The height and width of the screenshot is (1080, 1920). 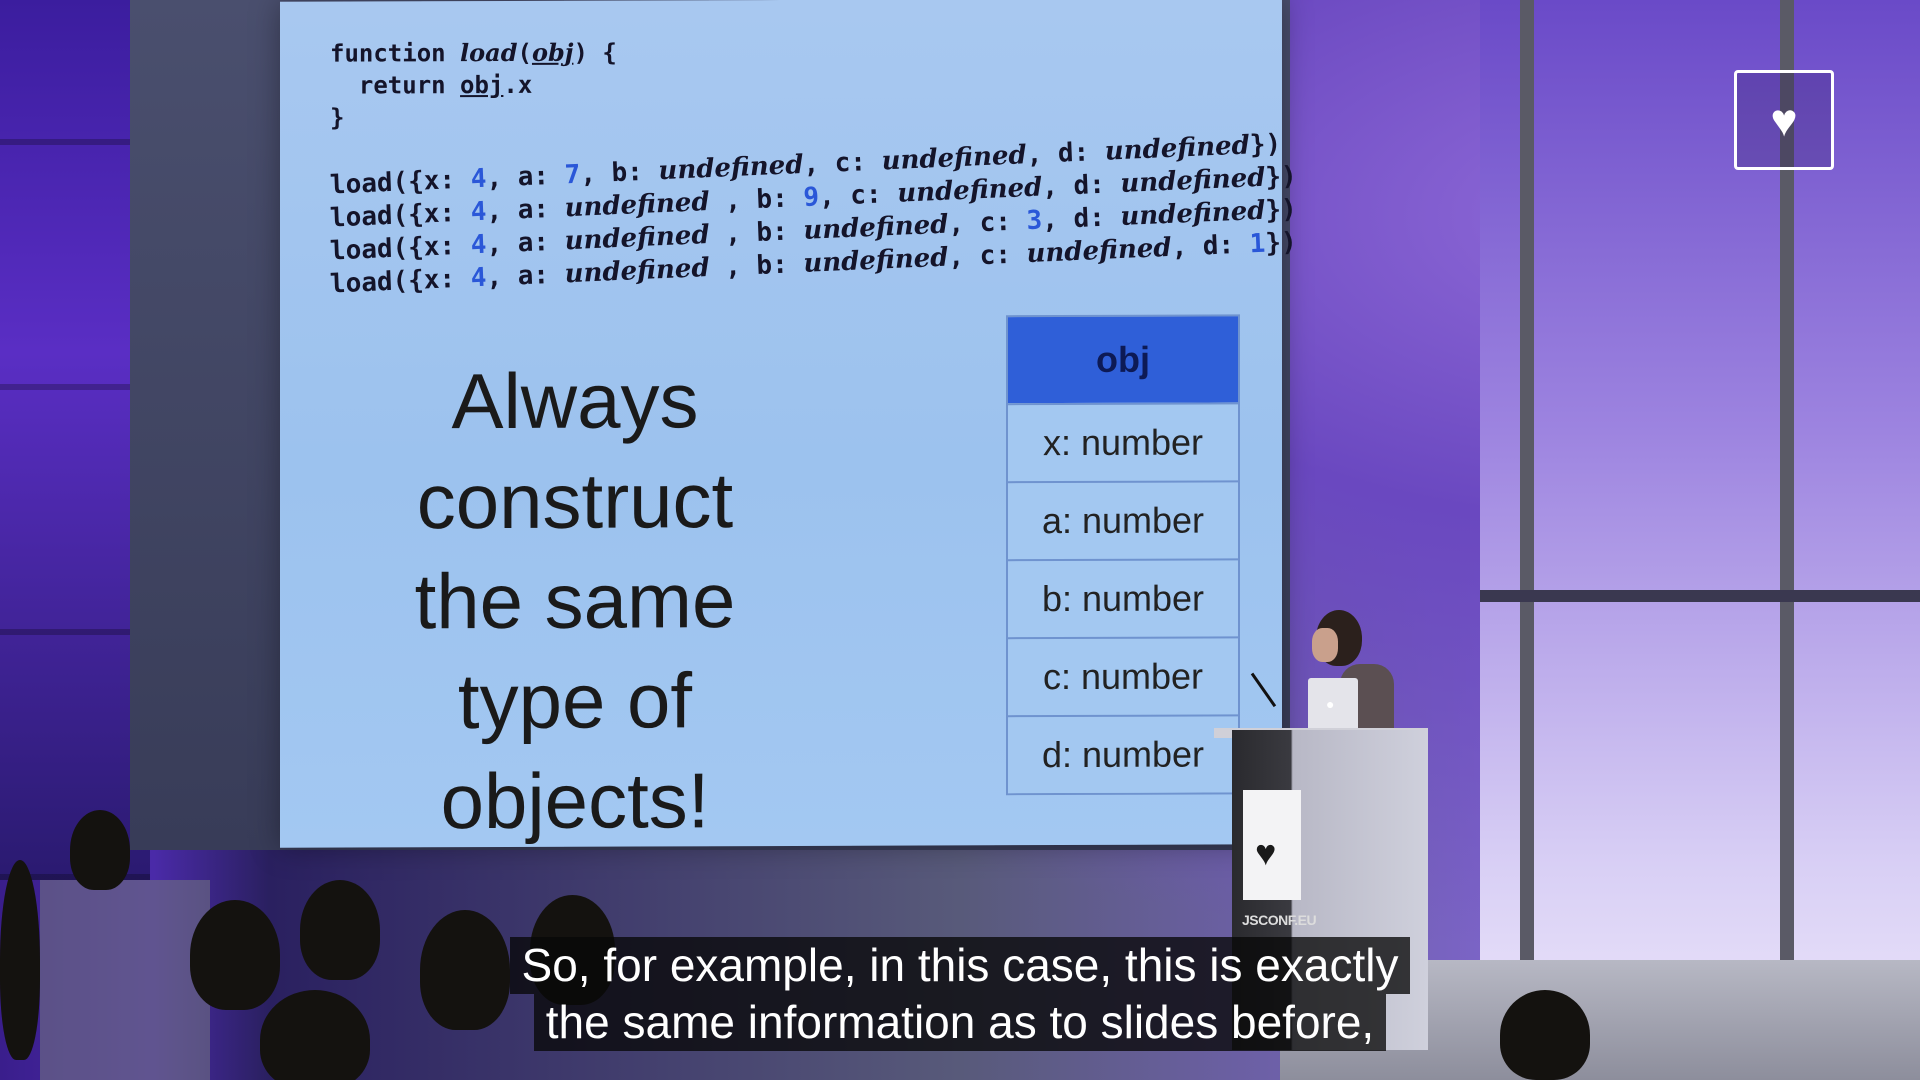 I want to click on laptop: ●, so click(x=1333, y=705).